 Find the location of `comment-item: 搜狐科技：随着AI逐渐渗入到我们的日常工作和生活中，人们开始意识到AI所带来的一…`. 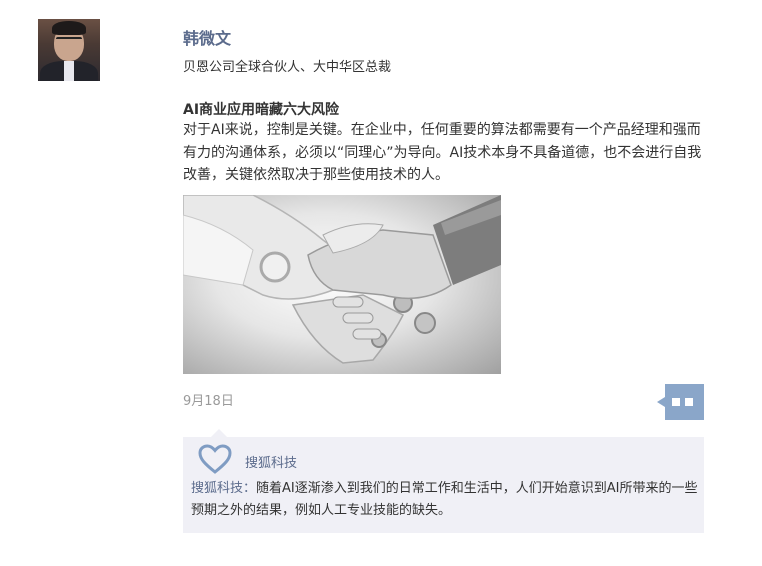

comment-item: 搜狐科技：随着AI逐渐渗入到我们的日常工作和生活中，人们开始意识到AI所带来的一… is located at coordinates (446, 500).